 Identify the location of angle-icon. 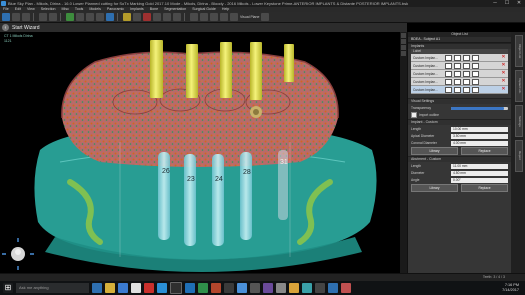
(167, 17).